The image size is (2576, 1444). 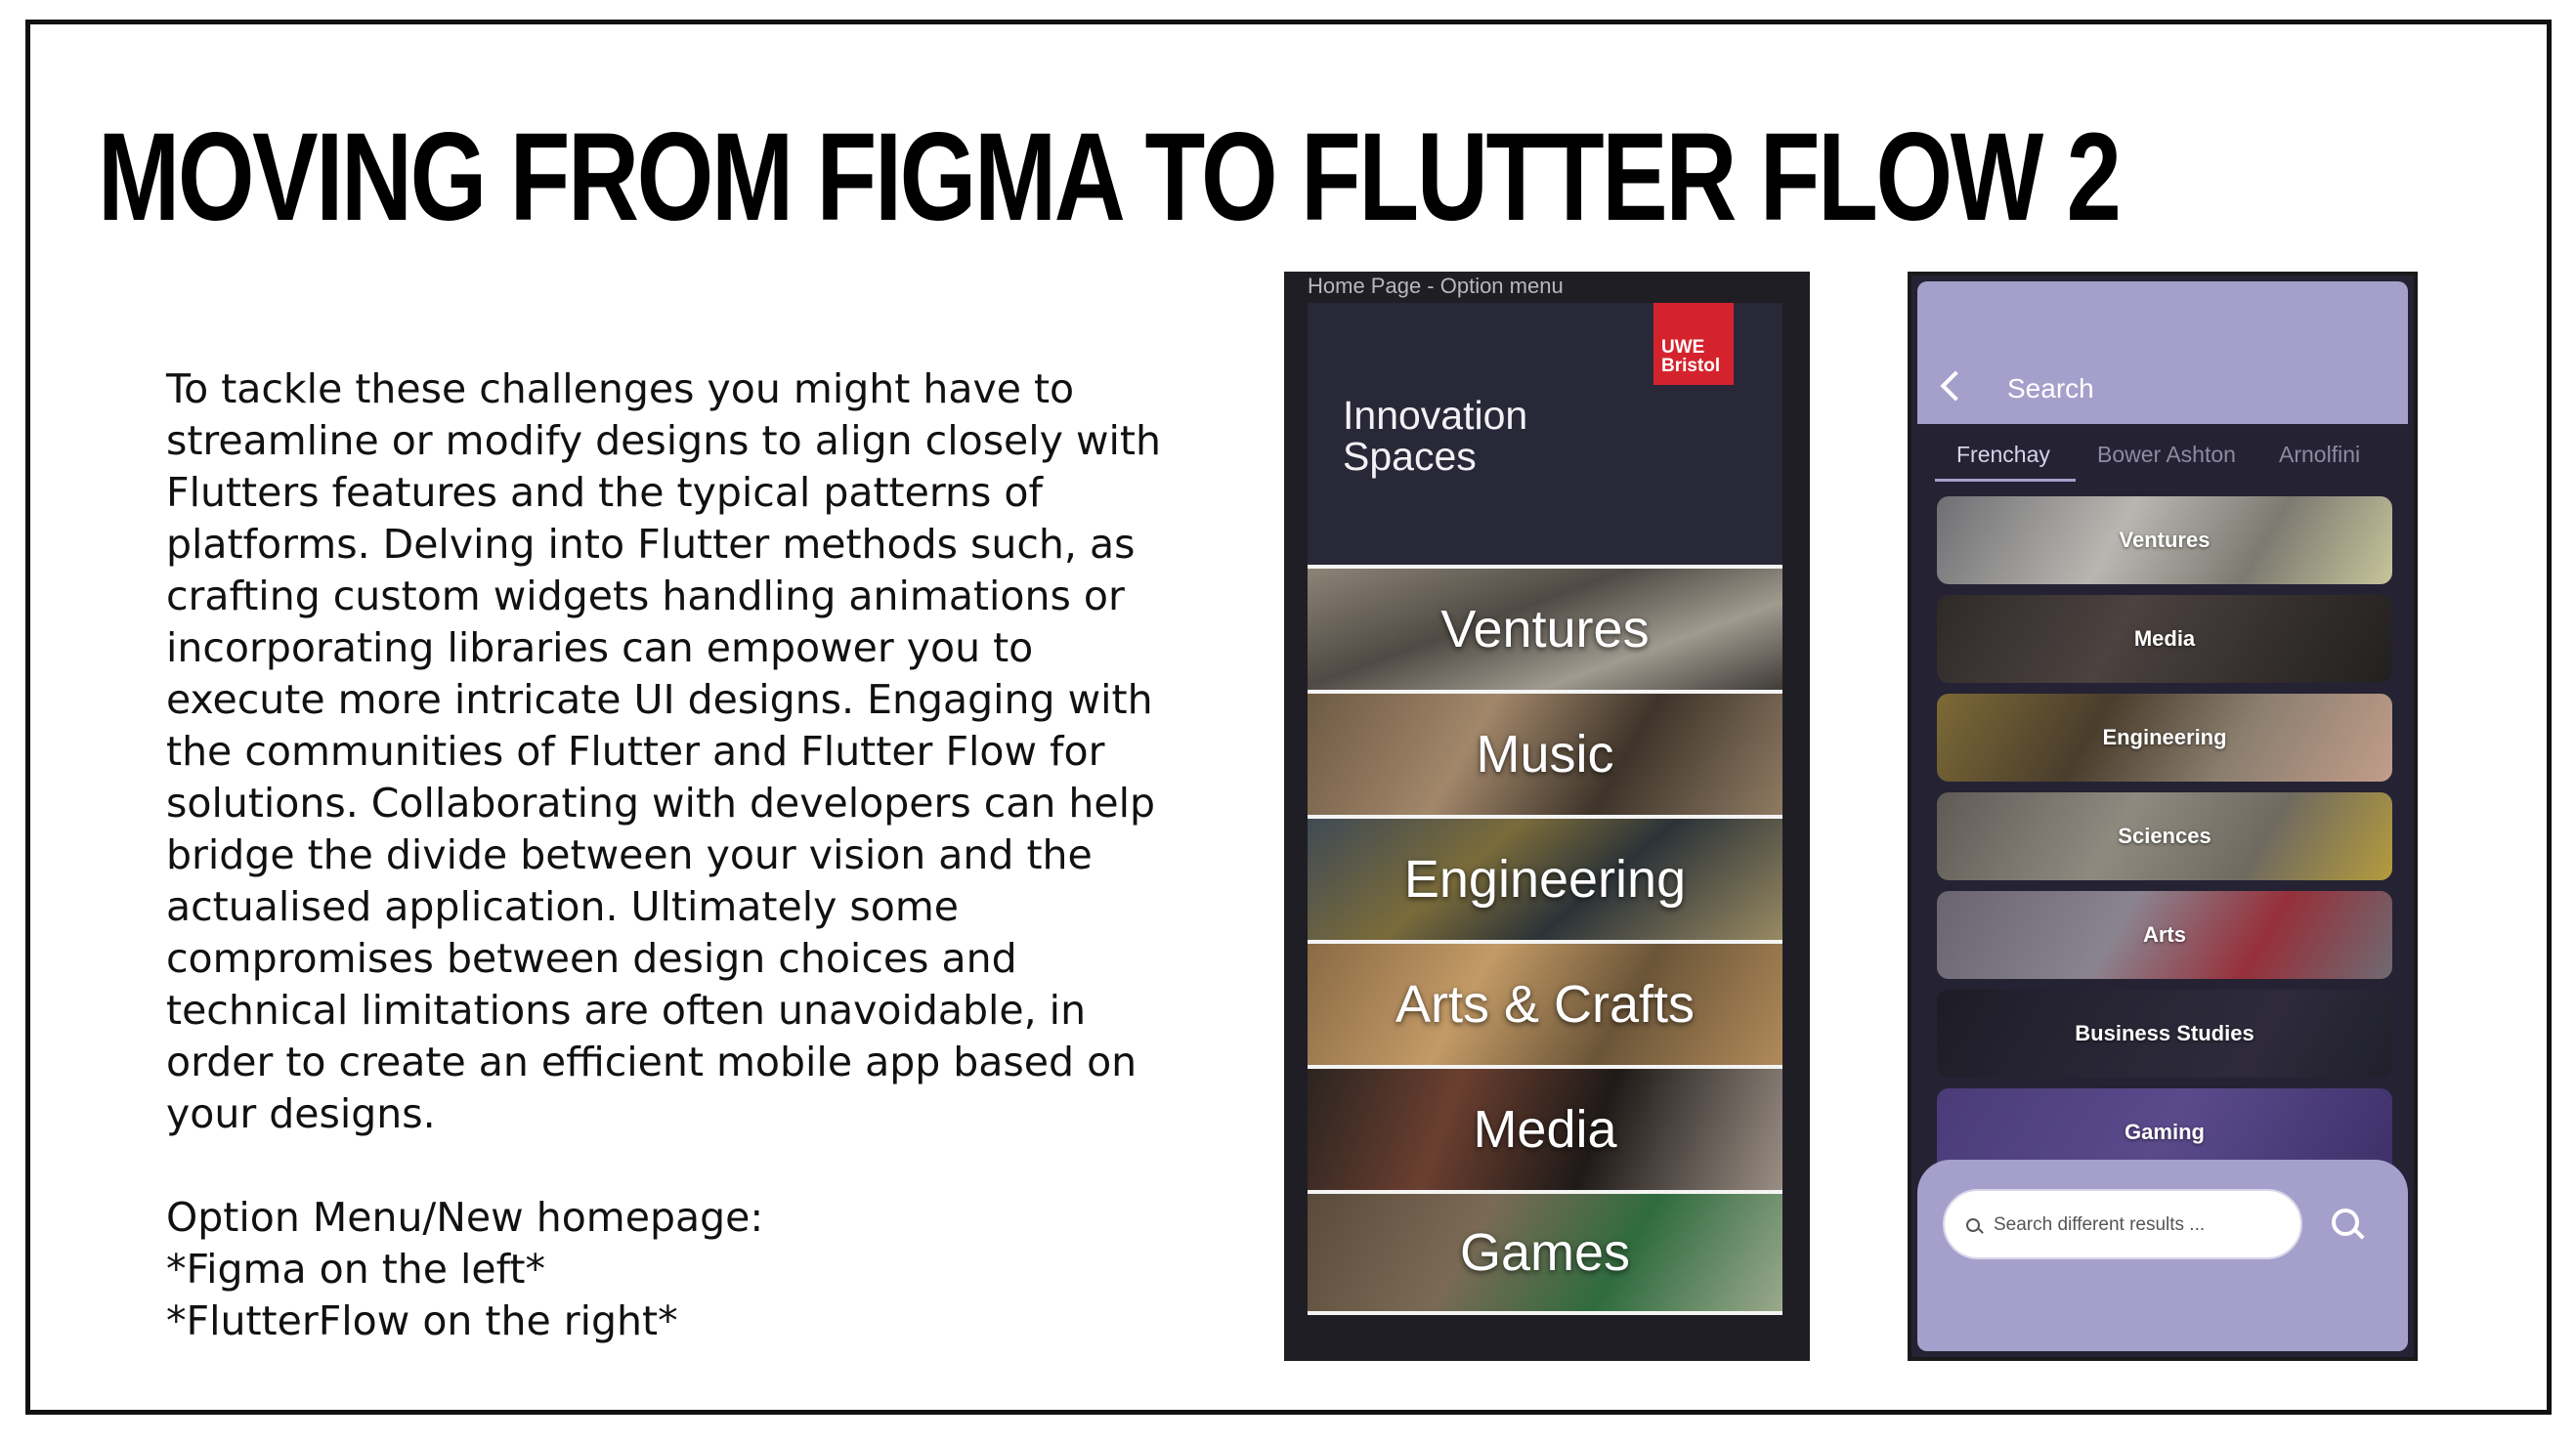 I want to click on category-card-arts: Arts, so click(x=2165, y=935).